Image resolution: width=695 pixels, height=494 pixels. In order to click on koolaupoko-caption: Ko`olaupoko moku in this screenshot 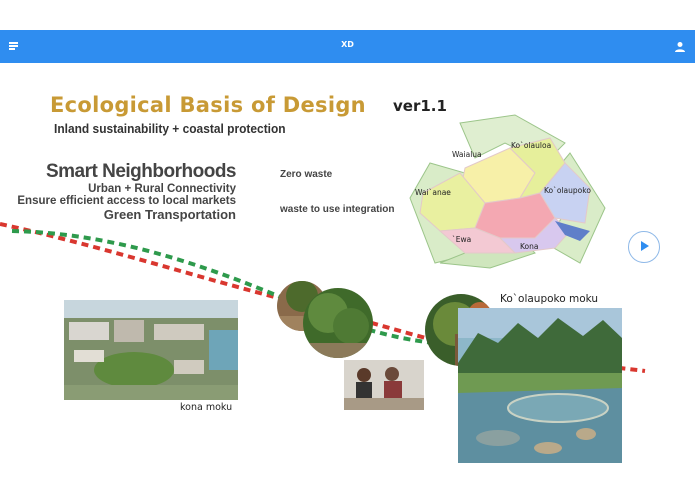, I will do `click(549, 299)`.